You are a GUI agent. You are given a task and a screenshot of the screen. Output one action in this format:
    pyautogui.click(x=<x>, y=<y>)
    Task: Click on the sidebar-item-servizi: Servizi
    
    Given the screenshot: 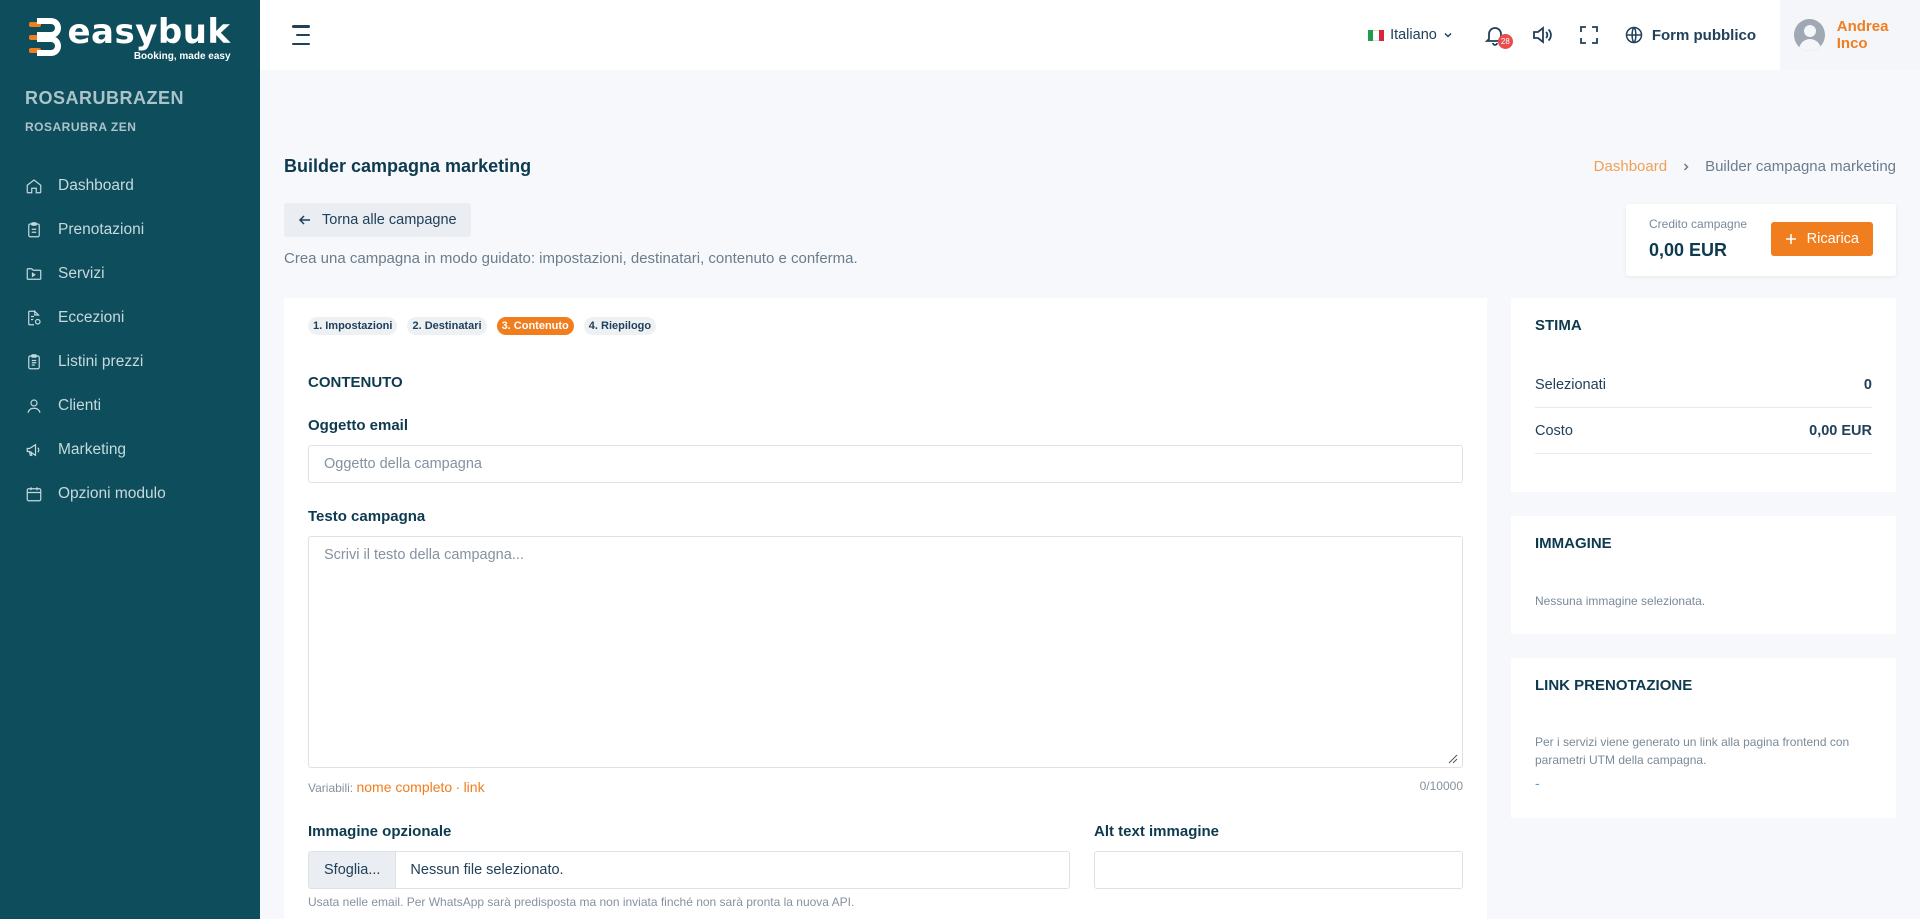 What is the action you would take?
    pyautogui.click(x=130, y=274)
    